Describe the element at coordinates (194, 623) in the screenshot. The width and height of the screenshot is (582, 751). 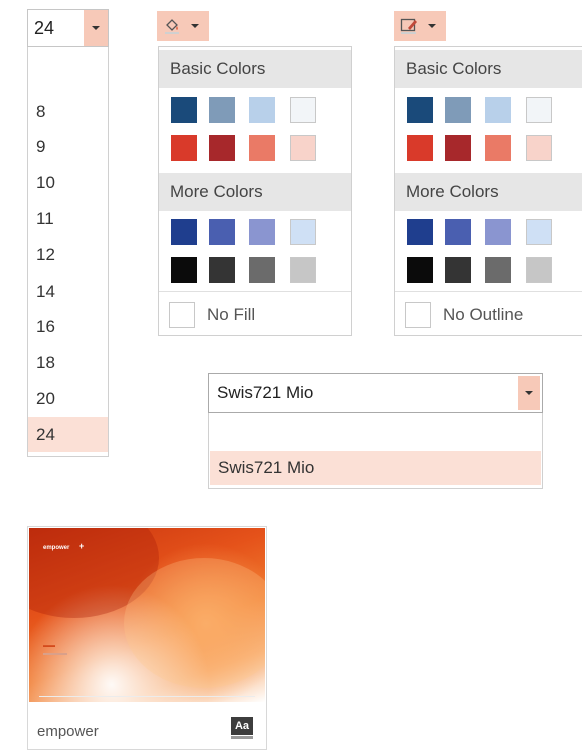
I see `thumbnail-shape` at that location.